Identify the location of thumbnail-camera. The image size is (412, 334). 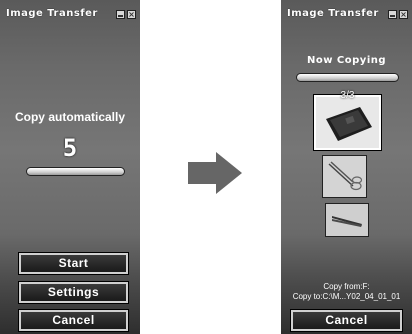
(347, 122).